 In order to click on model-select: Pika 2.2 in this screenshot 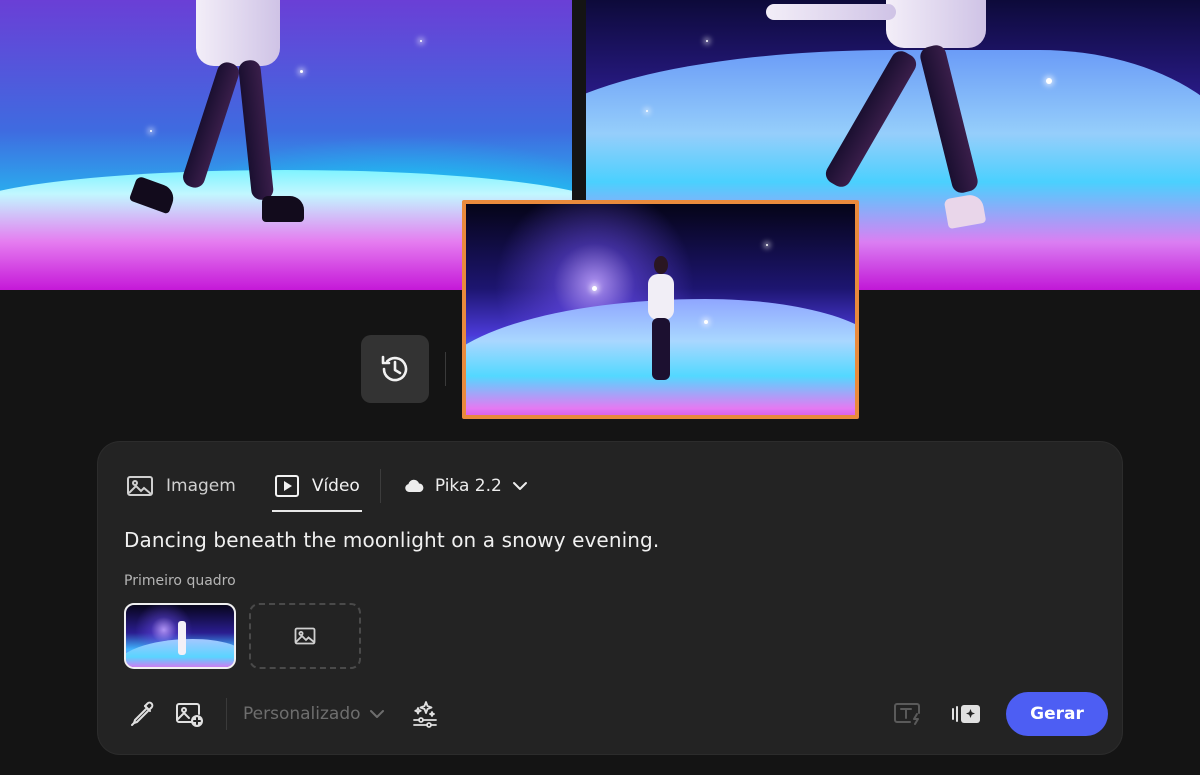, I will do `click(465, 486)`.